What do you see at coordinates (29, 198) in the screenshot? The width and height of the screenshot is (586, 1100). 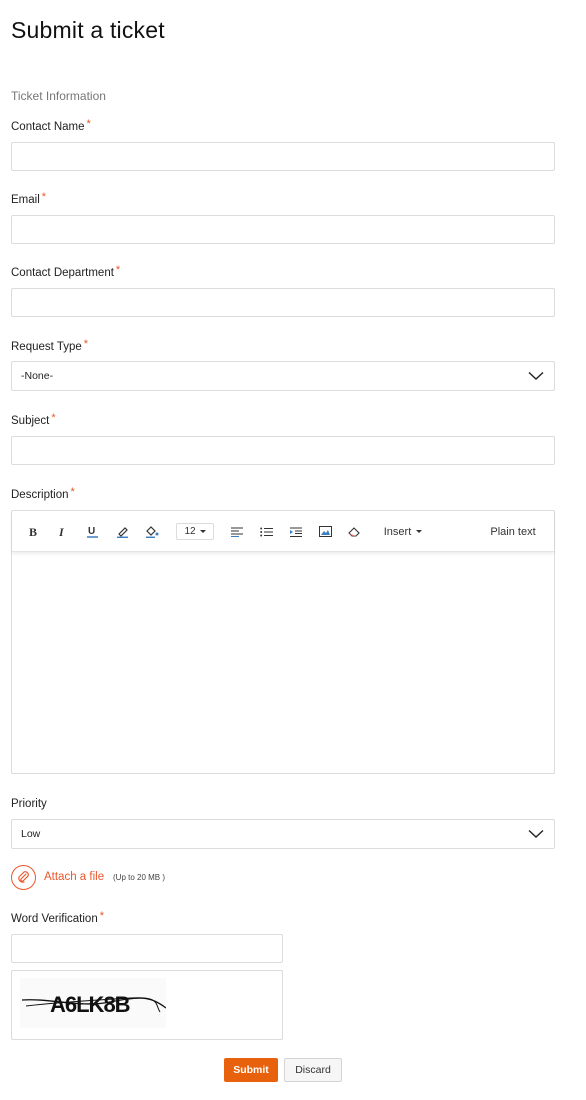 I see `email-label: Email *` at bounding box center [29, 198].